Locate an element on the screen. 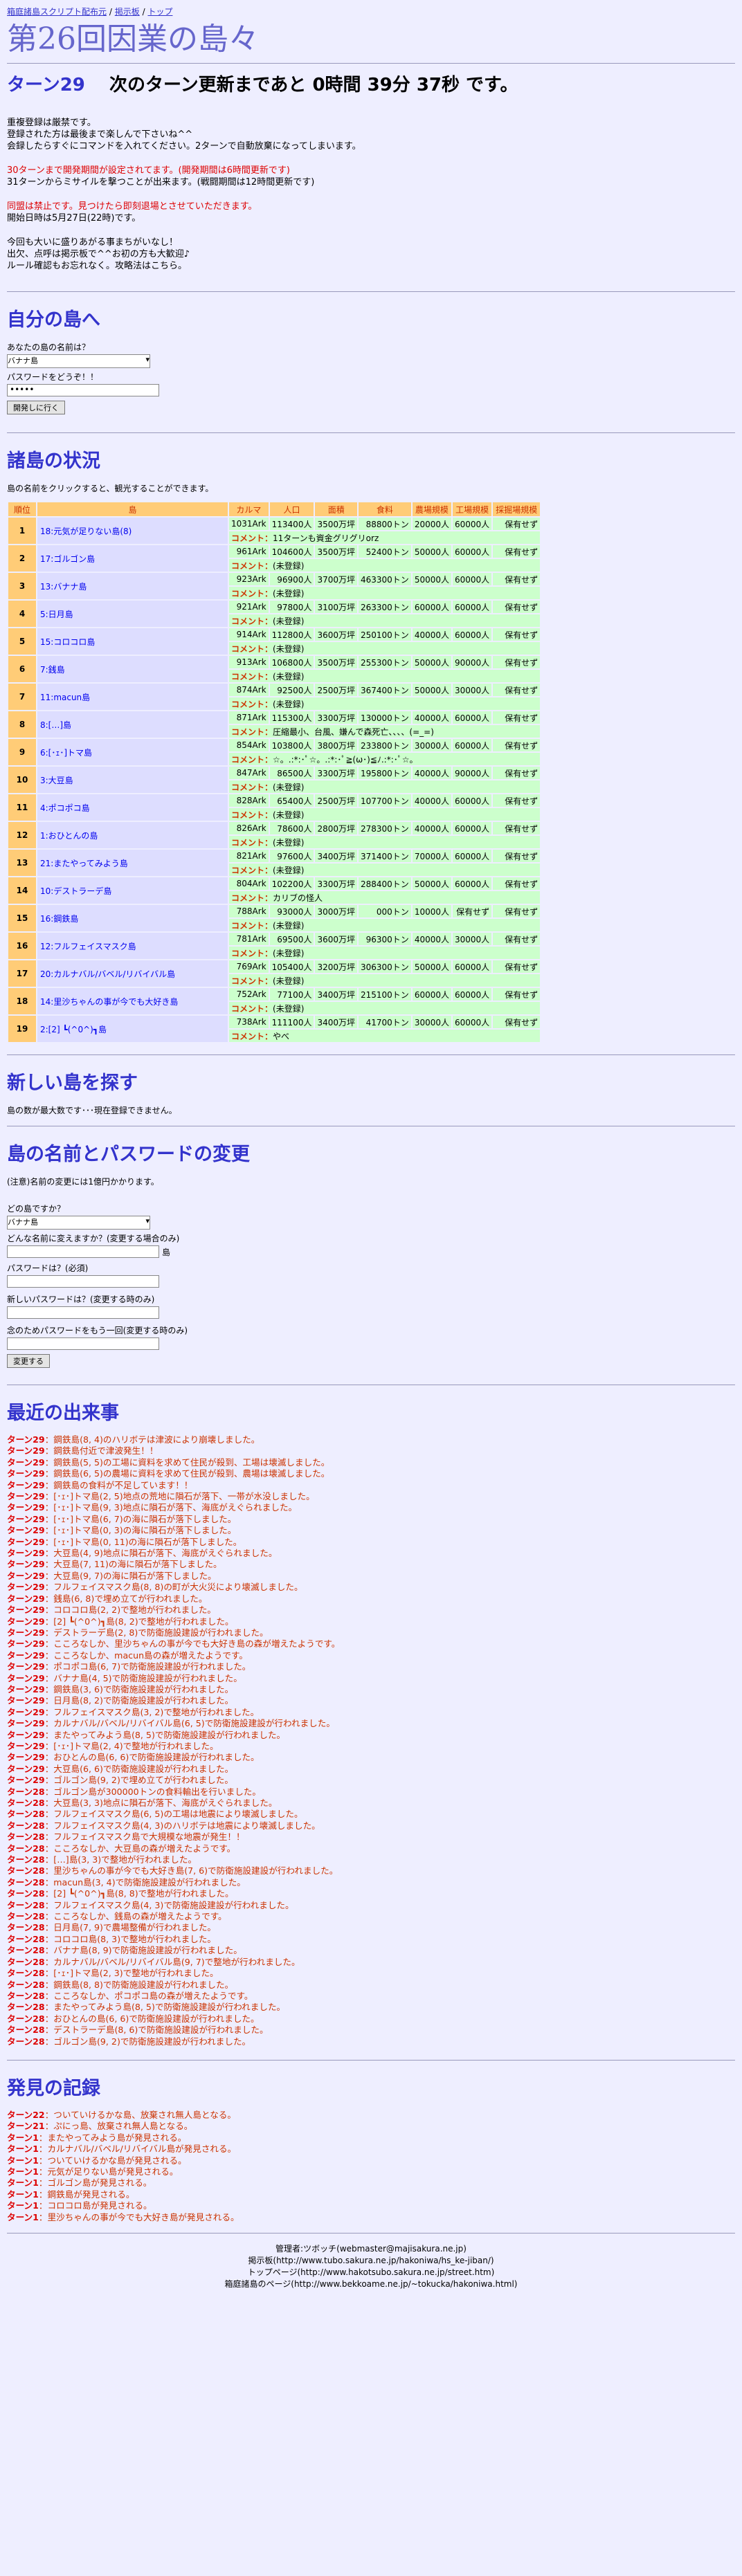 The height and width of the screenshot is (2576, 742). log-text: ：またやってみよう島(8, 5)で防衛施設建設が行われました。 is located at coordinates (165, 2007).